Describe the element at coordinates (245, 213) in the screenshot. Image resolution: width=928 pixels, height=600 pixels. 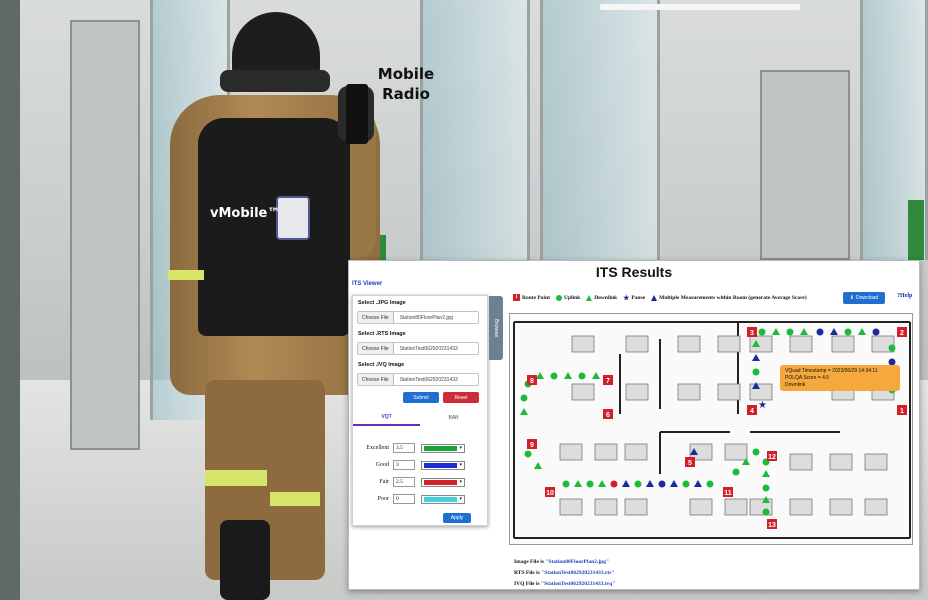
I see `vmobile-label: vMobile™` at that location.